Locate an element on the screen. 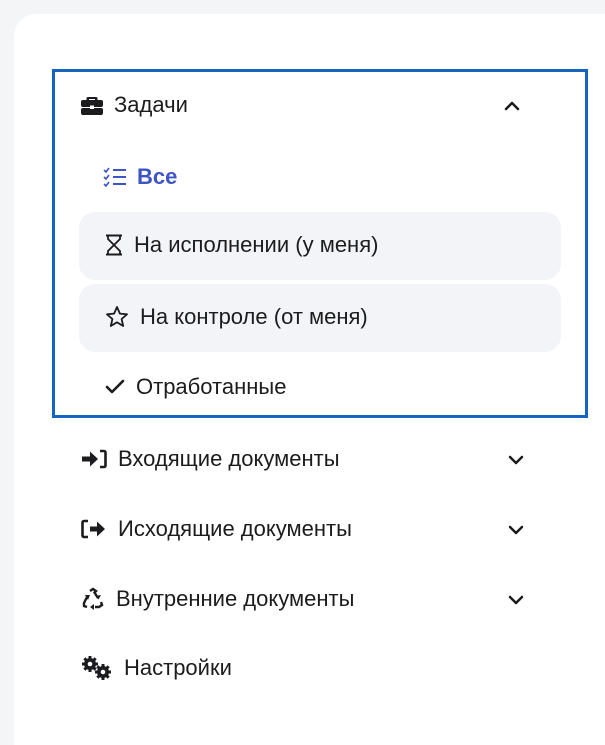 Image resolution: width=605 pixels, height=745 pixels. menu-incoming: Входящие документы is located at coordinates (210, 459).